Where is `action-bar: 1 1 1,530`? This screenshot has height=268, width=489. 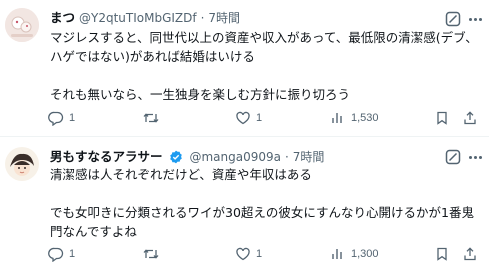
action-bar: 1 1 1,530 is located at coordinates (264, 118).